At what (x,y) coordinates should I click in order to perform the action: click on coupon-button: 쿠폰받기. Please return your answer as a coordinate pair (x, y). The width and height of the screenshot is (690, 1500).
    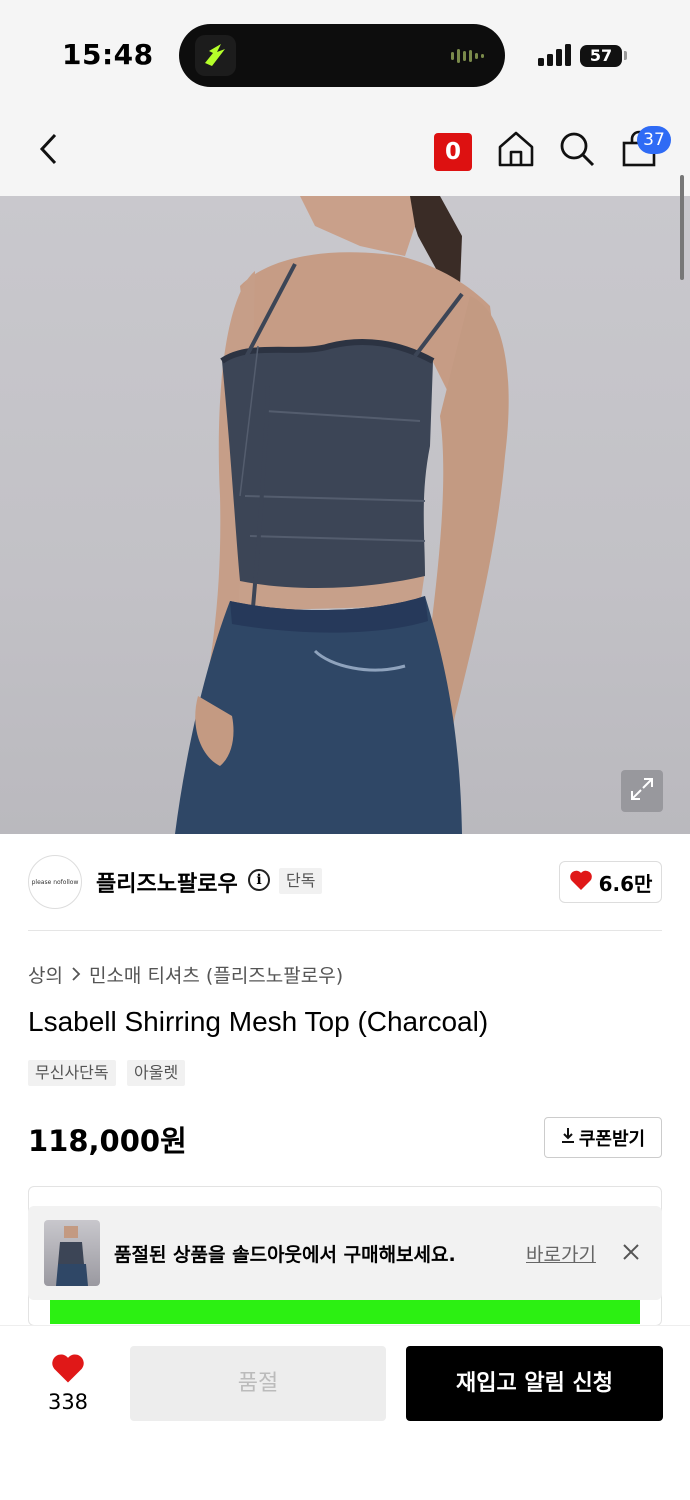
    Looking at the image, I should click on (603, 1137).